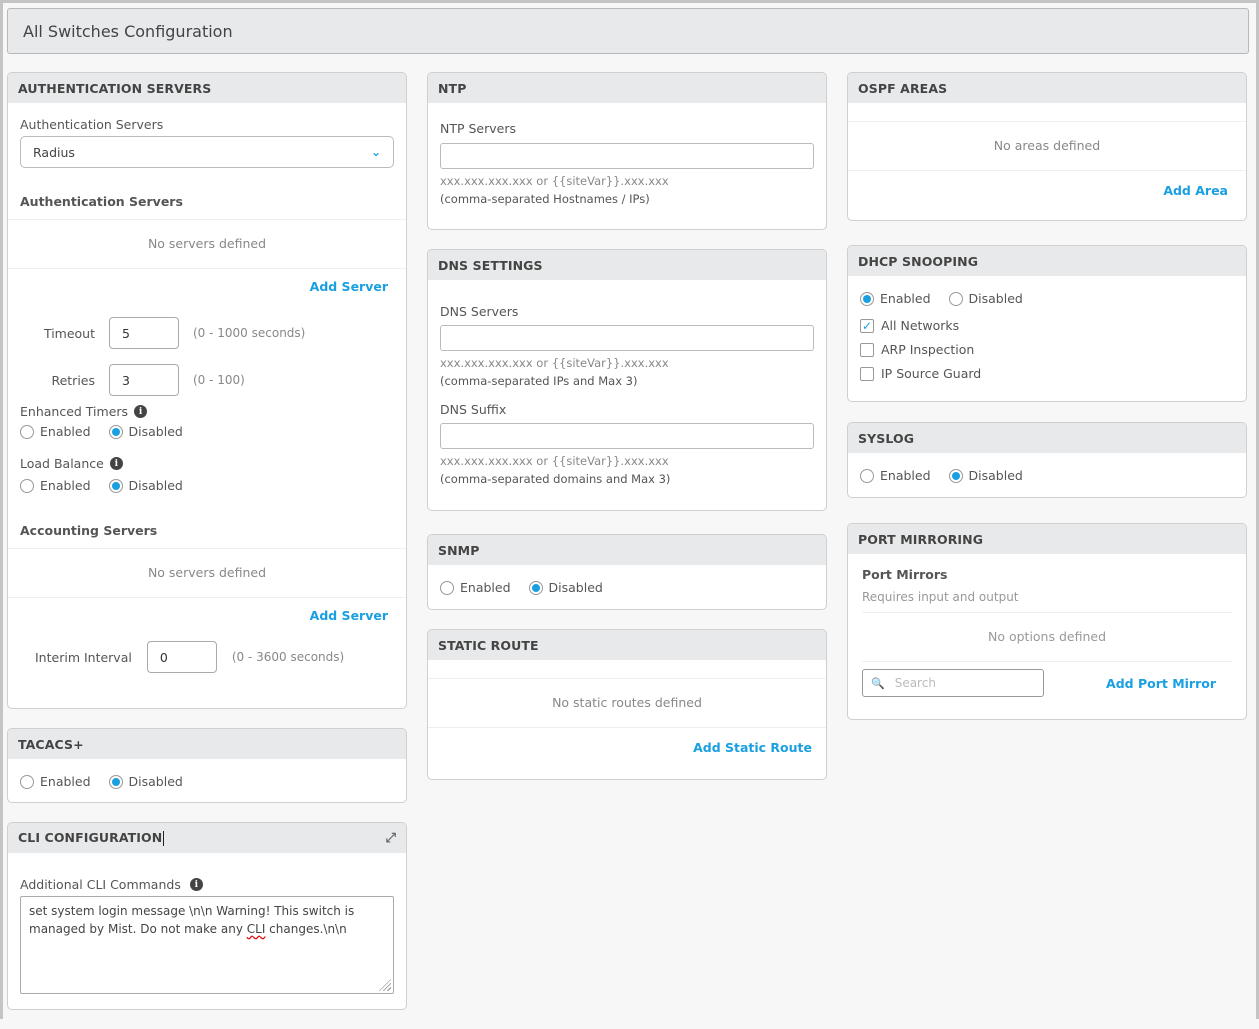 Image resolution: width=1259 pixels, height=1029 pixels. I want to click on page-title: All Switches Configuration, so click(628, 31).